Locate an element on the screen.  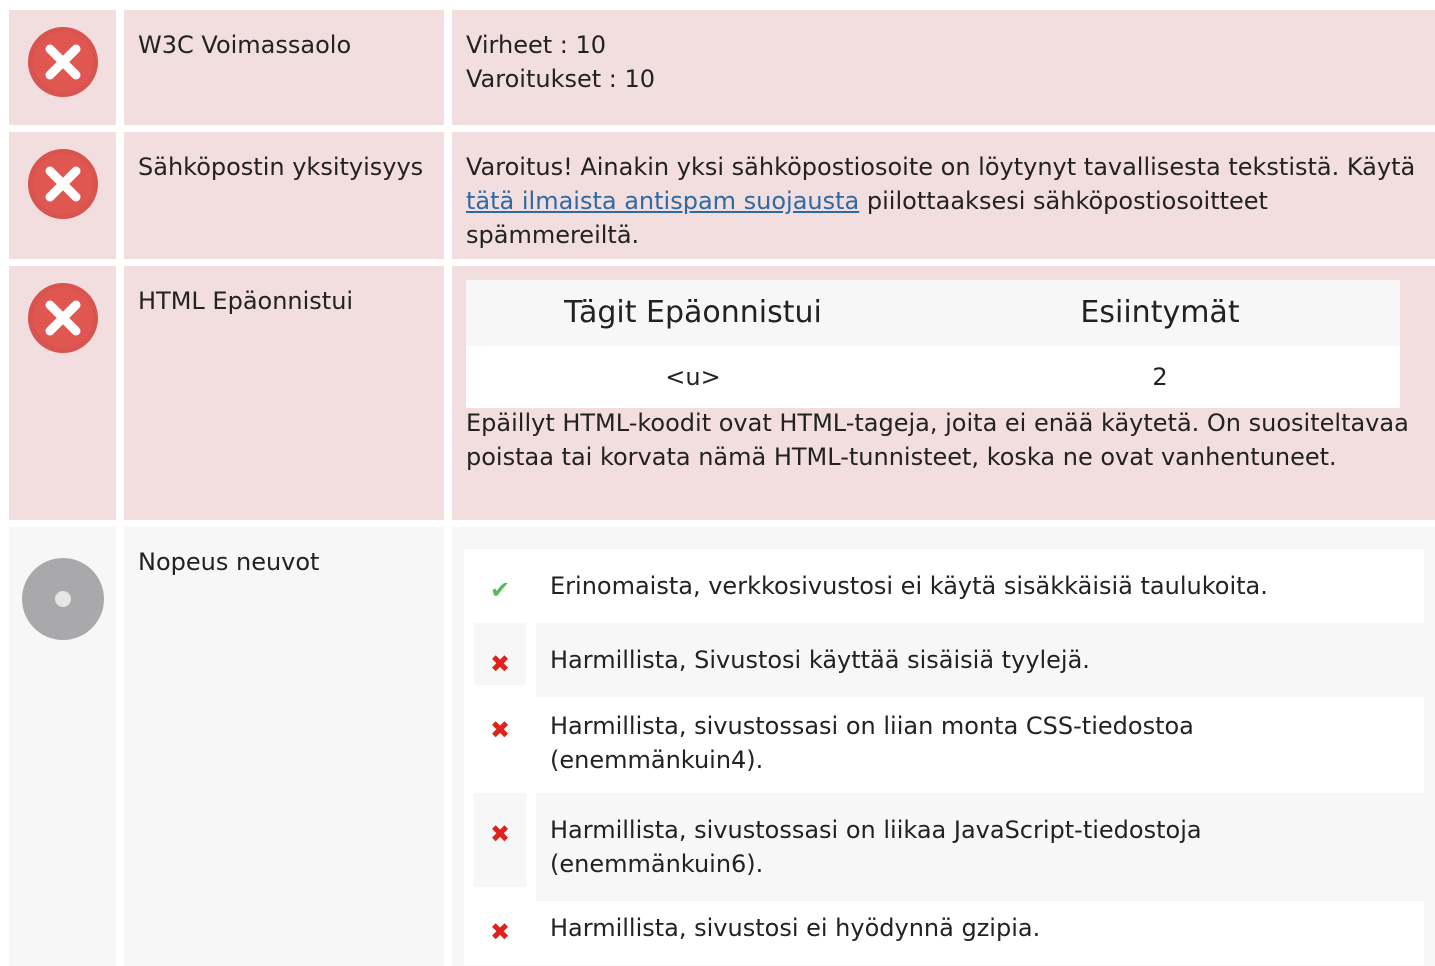
occurrence-cell: 2 is located at coordinates (1160, 377).